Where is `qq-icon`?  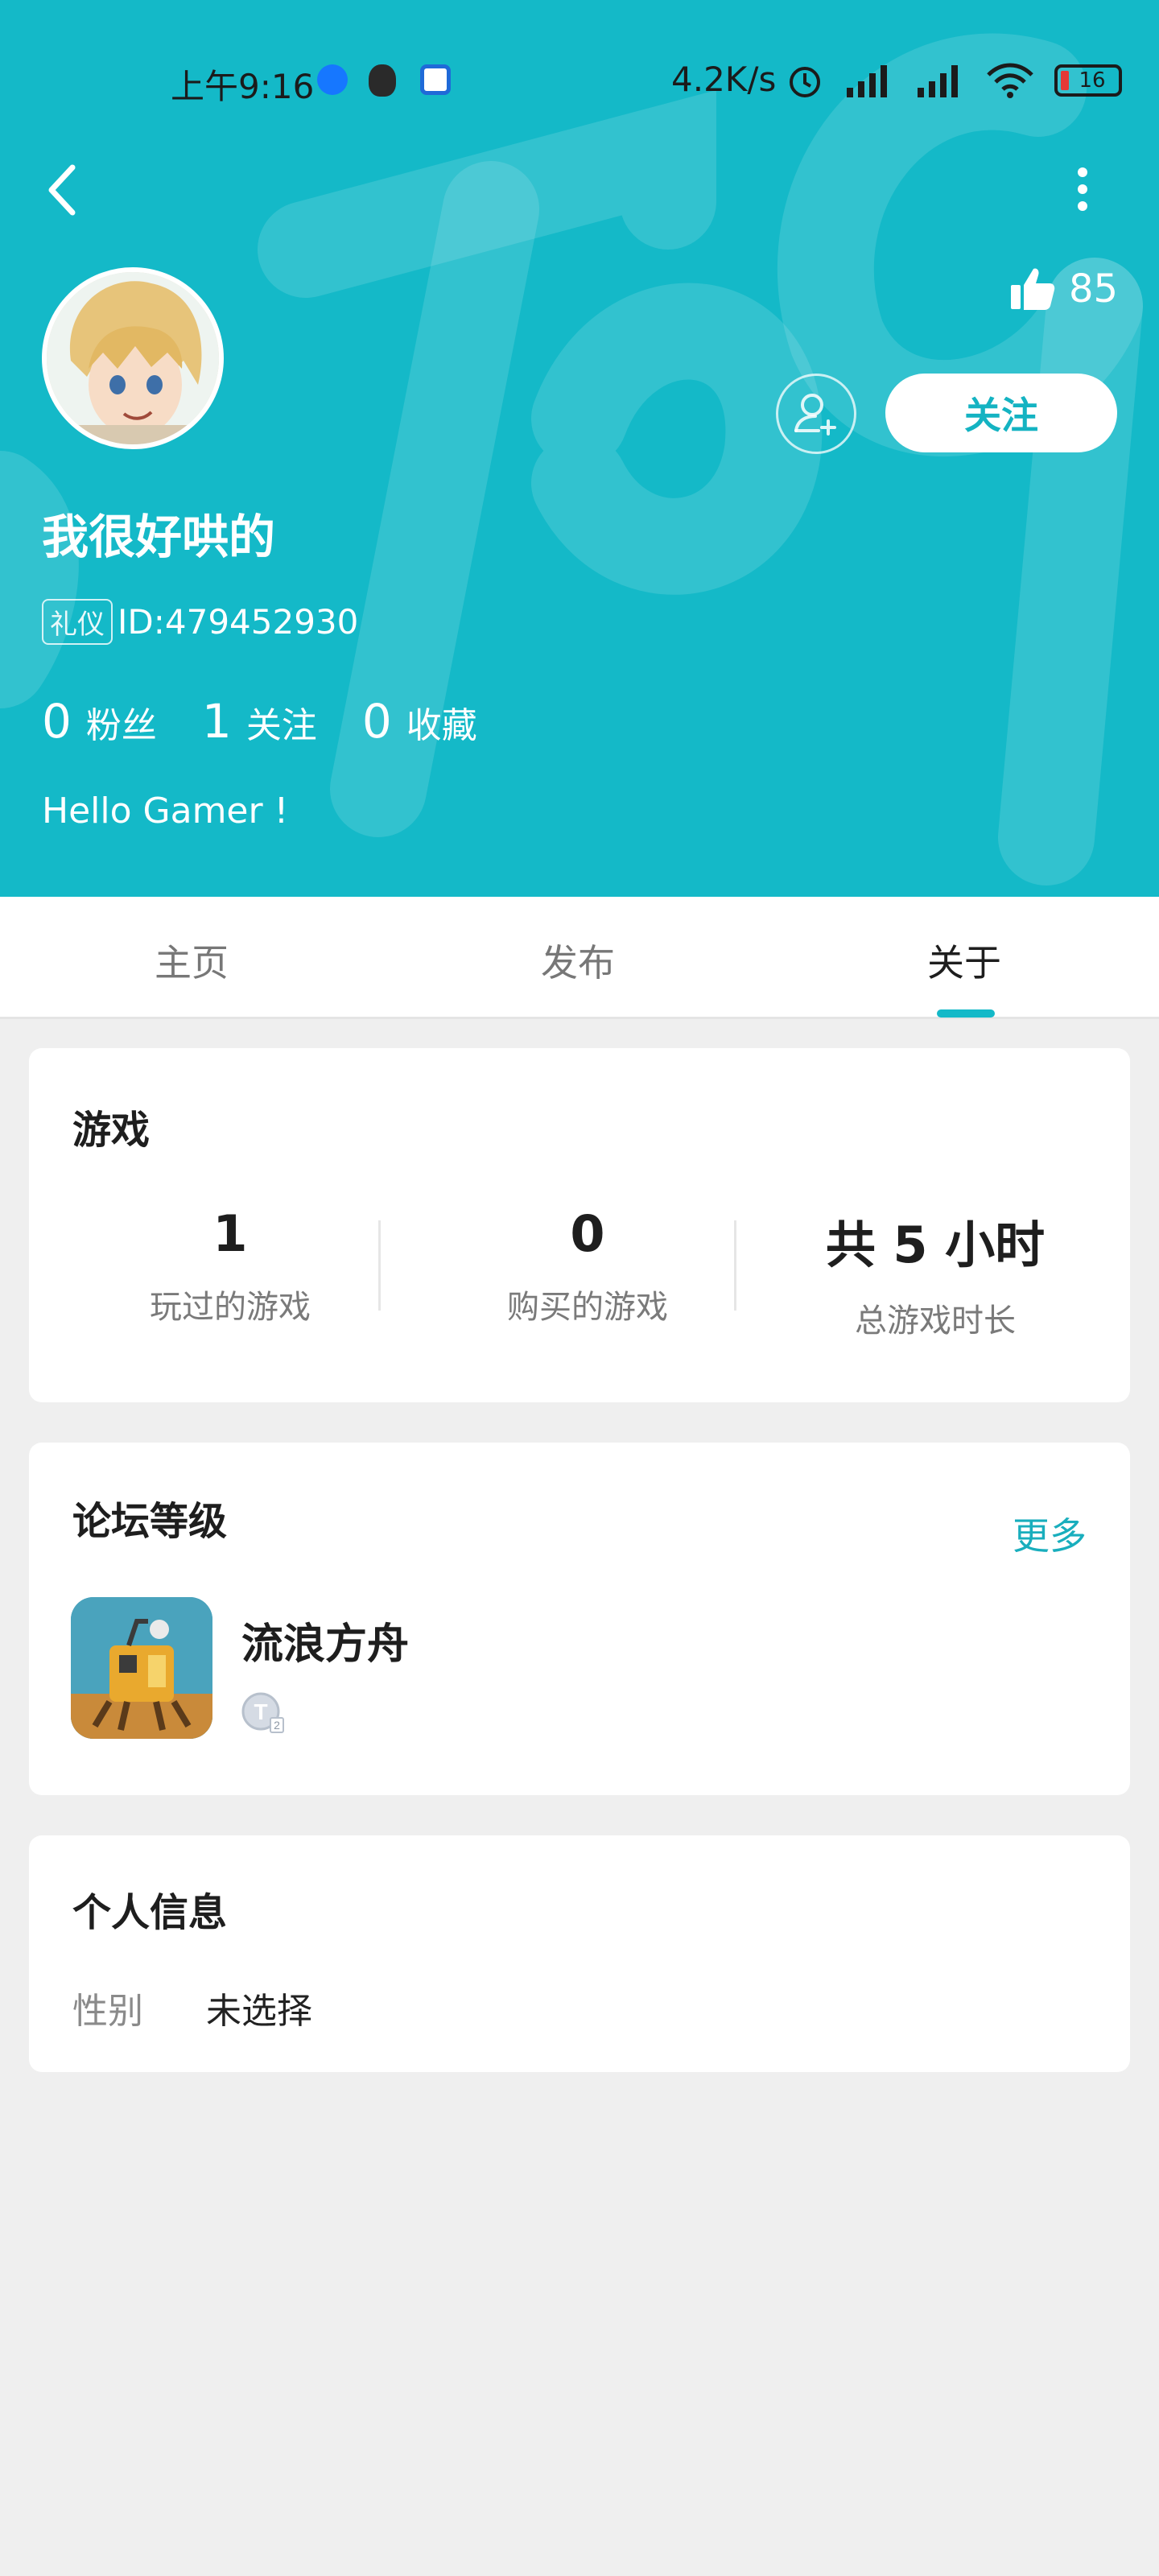 qq-icon is located at coordinates (382, 80).